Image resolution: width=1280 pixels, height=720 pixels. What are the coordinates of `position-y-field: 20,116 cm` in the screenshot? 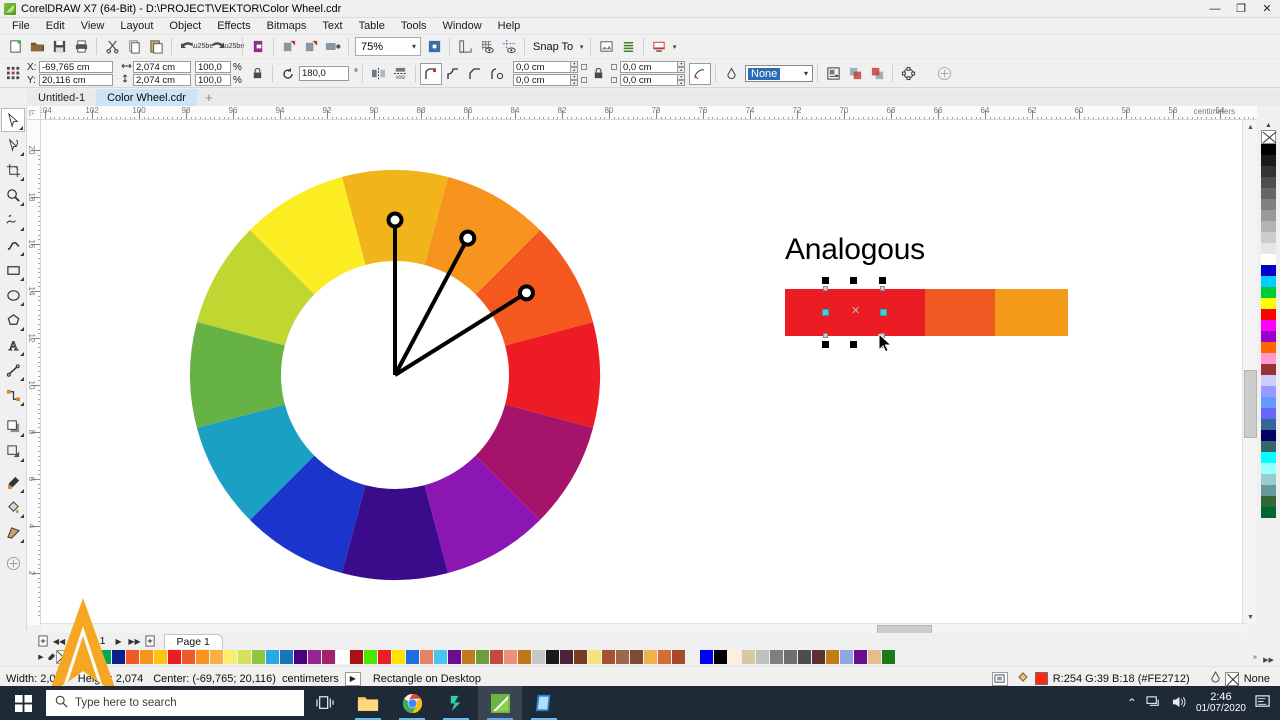 It's located at (76, 80).